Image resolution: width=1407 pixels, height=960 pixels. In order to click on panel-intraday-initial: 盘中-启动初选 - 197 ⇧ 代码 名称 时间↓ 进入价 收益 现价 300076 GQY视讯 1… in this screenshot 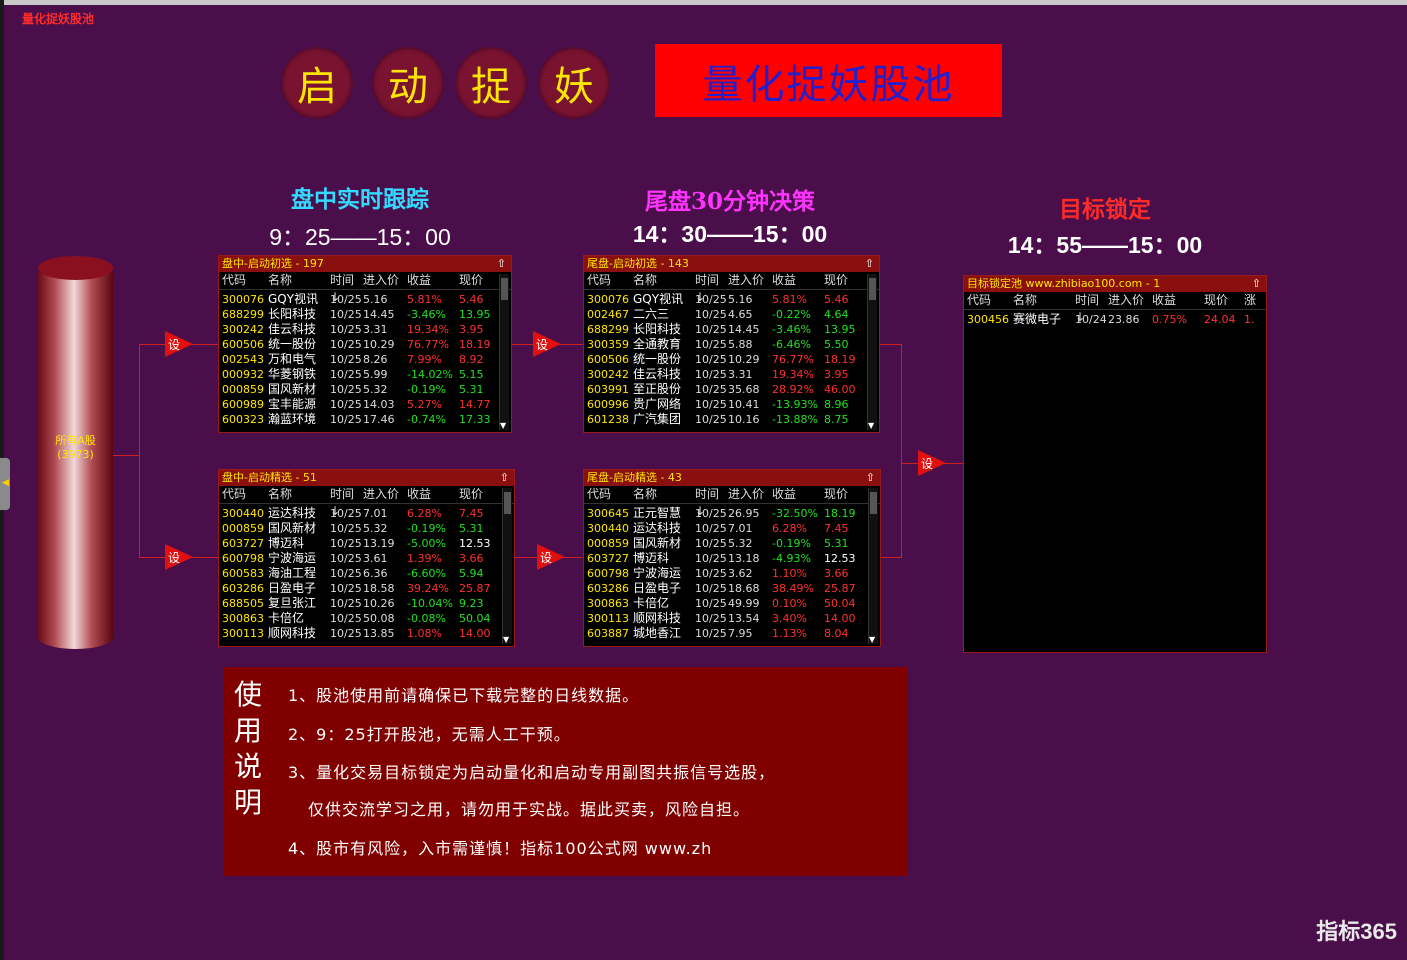, I will do `click(365, 344)`.